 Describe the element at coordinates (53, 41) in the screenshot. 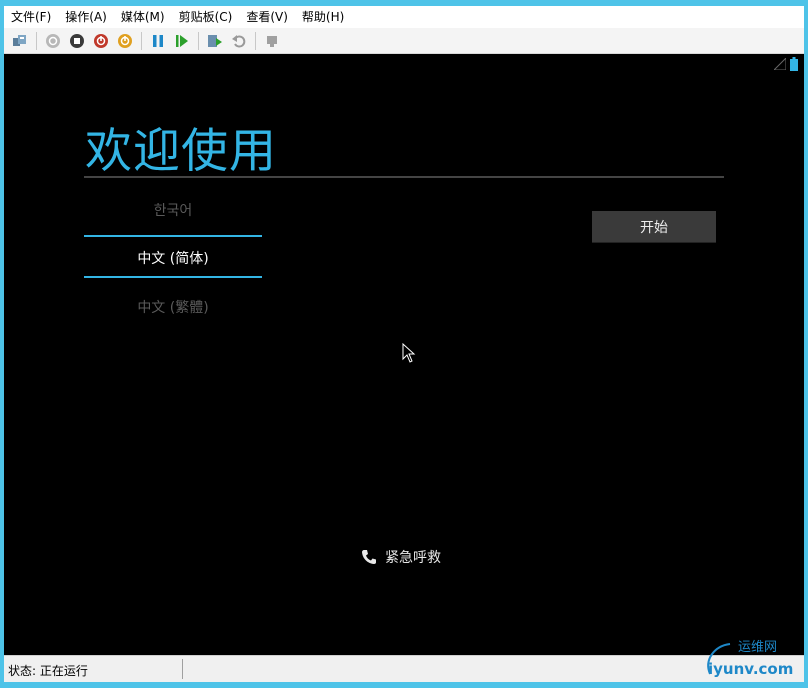

I see `start-icon` at that location.